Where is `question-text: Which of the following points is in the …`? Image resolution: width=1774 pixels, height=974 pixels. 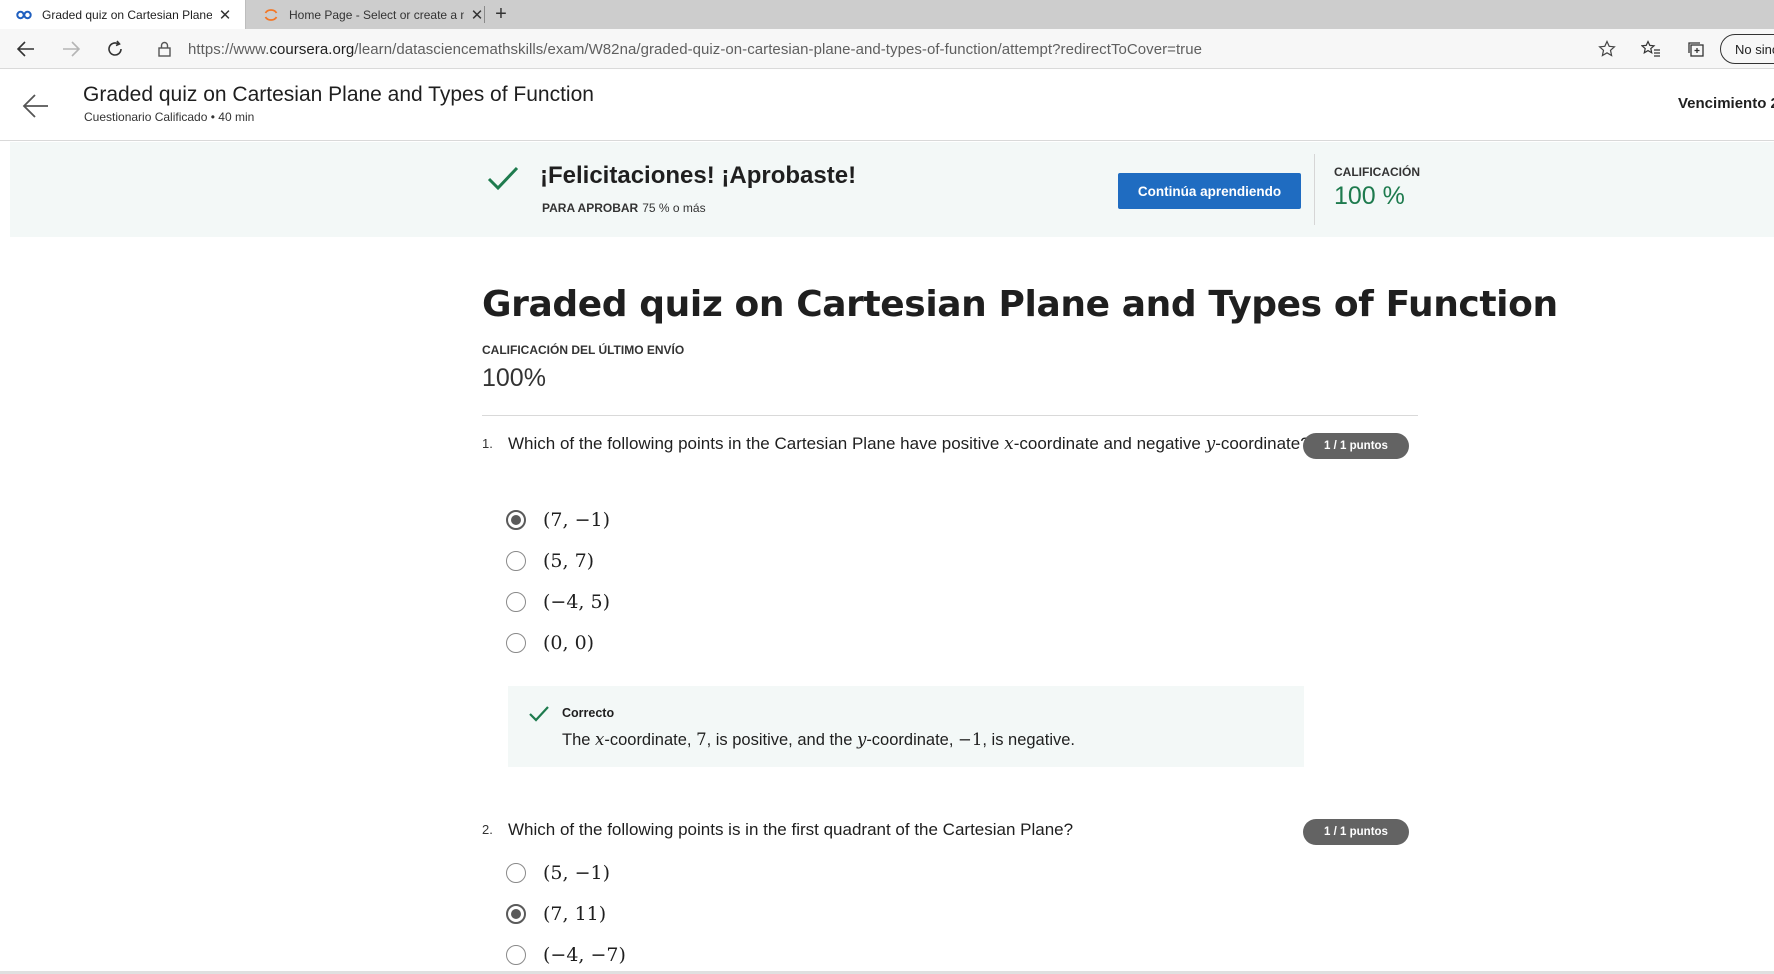
question-text: Which of the following points is in the … is located at coordinates (791, 829).